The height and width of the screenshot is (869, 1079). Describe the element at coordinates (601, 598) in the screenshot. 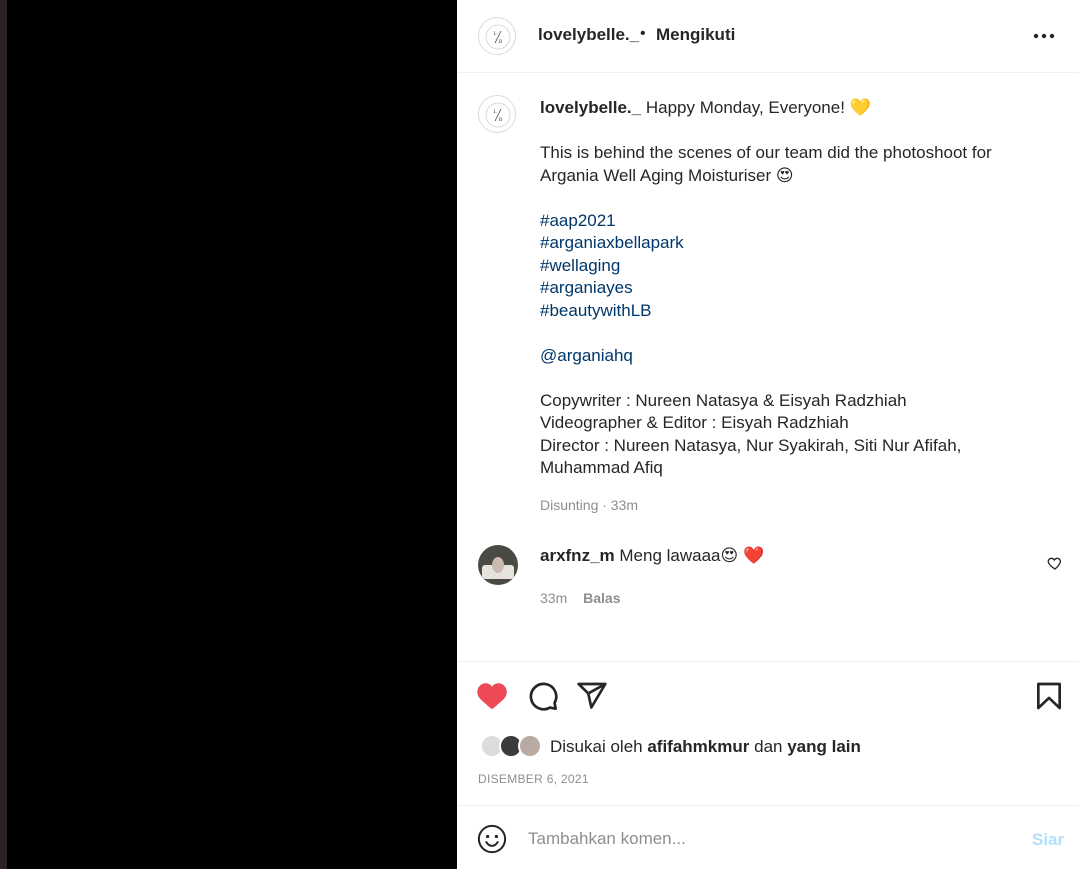

I see `reply-button: Balas` at that location.